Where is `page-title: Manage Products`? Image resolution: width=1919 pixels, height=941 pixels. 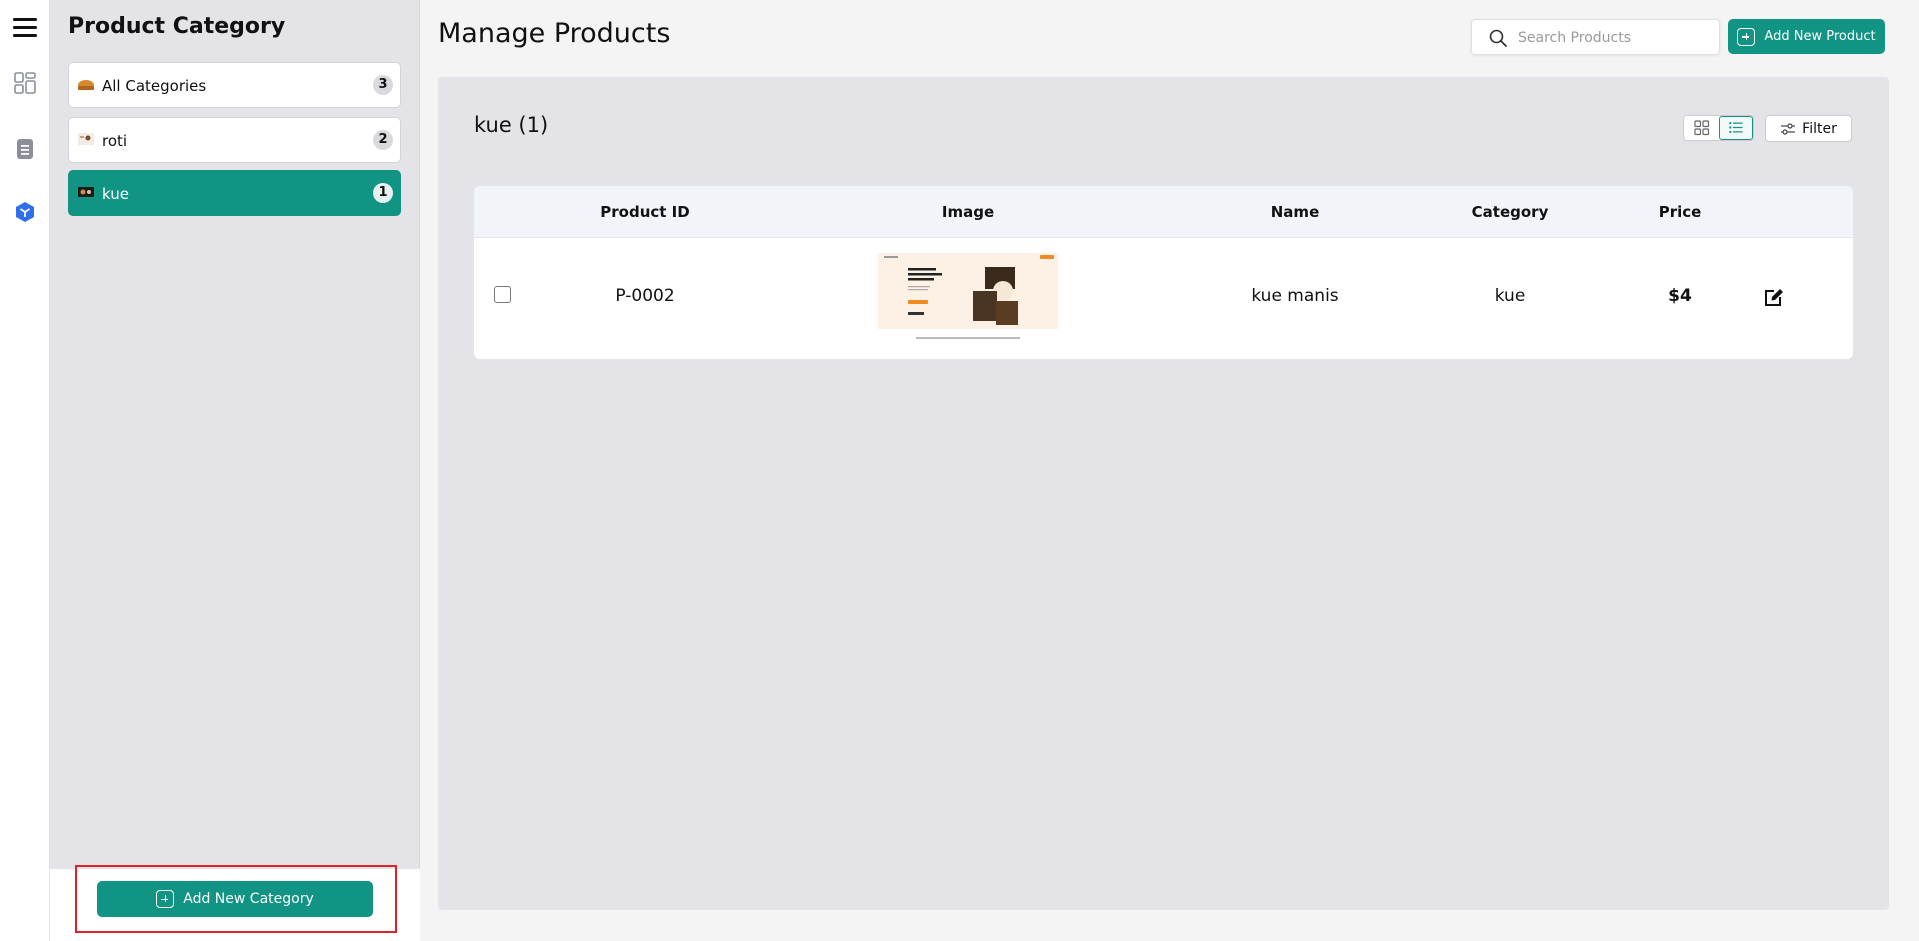
page-title: Manage Products is located at coordinates (554, 33).